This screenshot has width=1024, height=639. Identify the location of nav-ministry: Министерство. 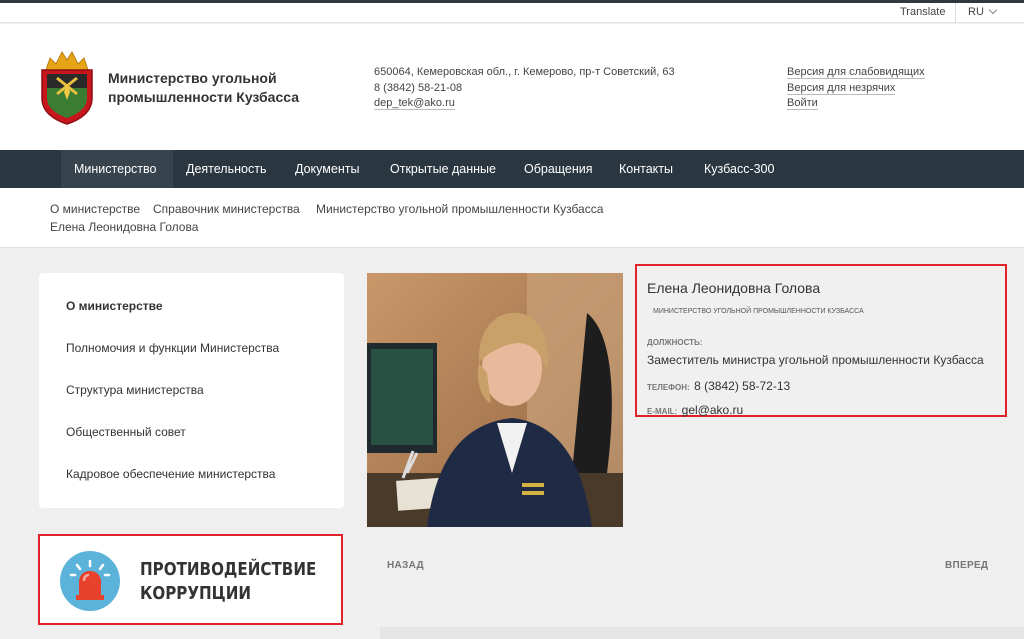
(117, 169).